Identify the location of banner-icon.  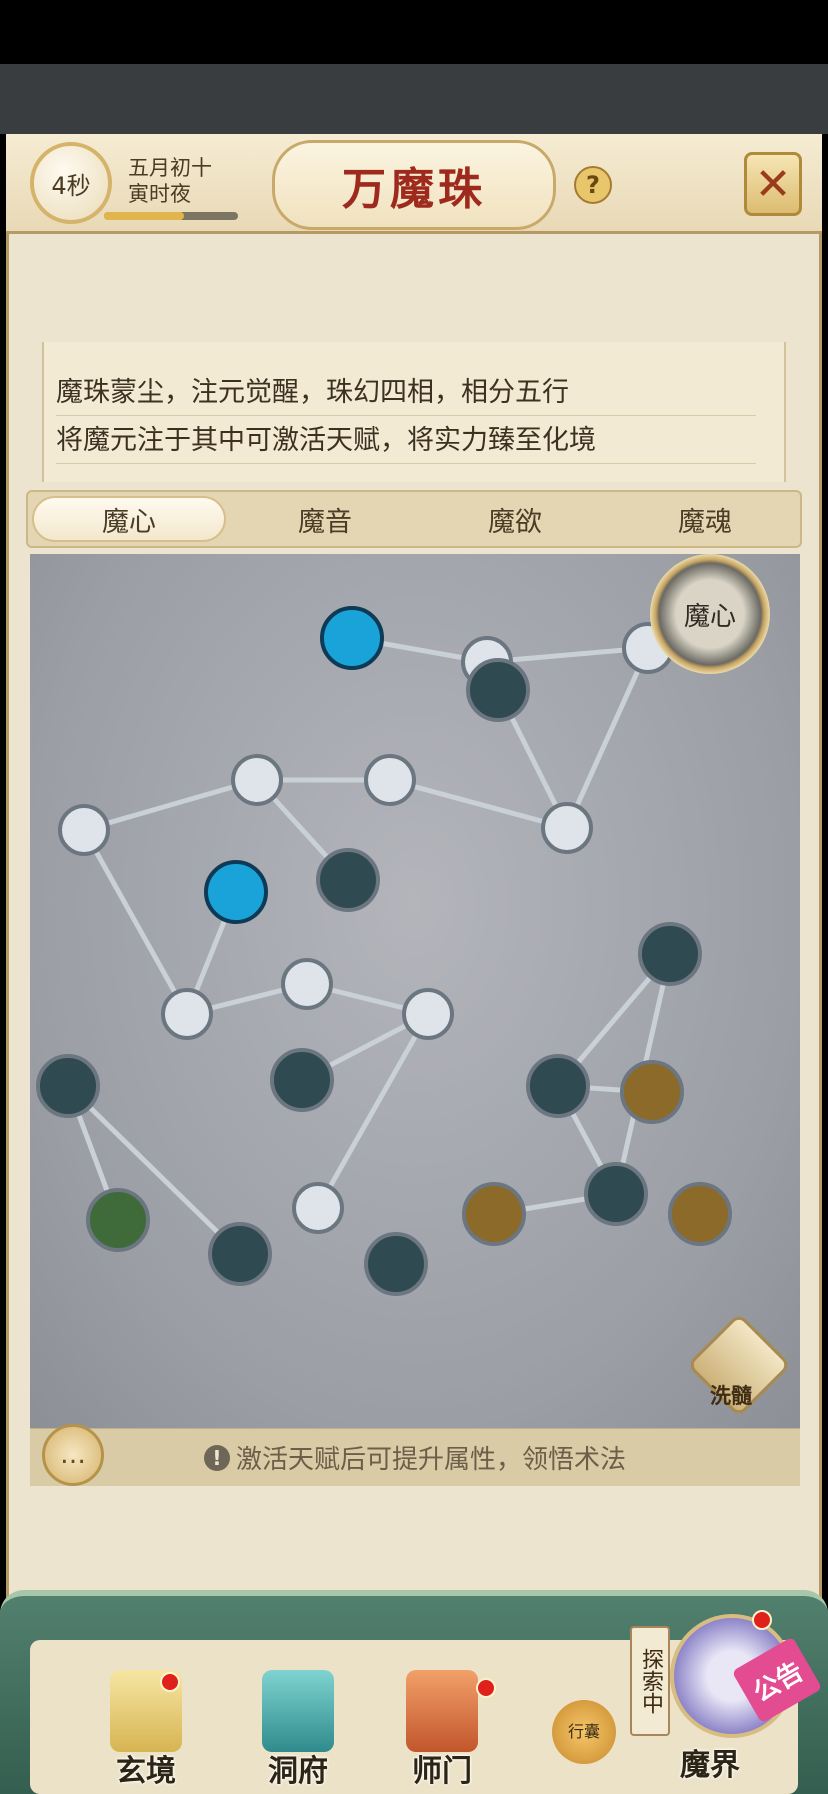
(442, 1711).